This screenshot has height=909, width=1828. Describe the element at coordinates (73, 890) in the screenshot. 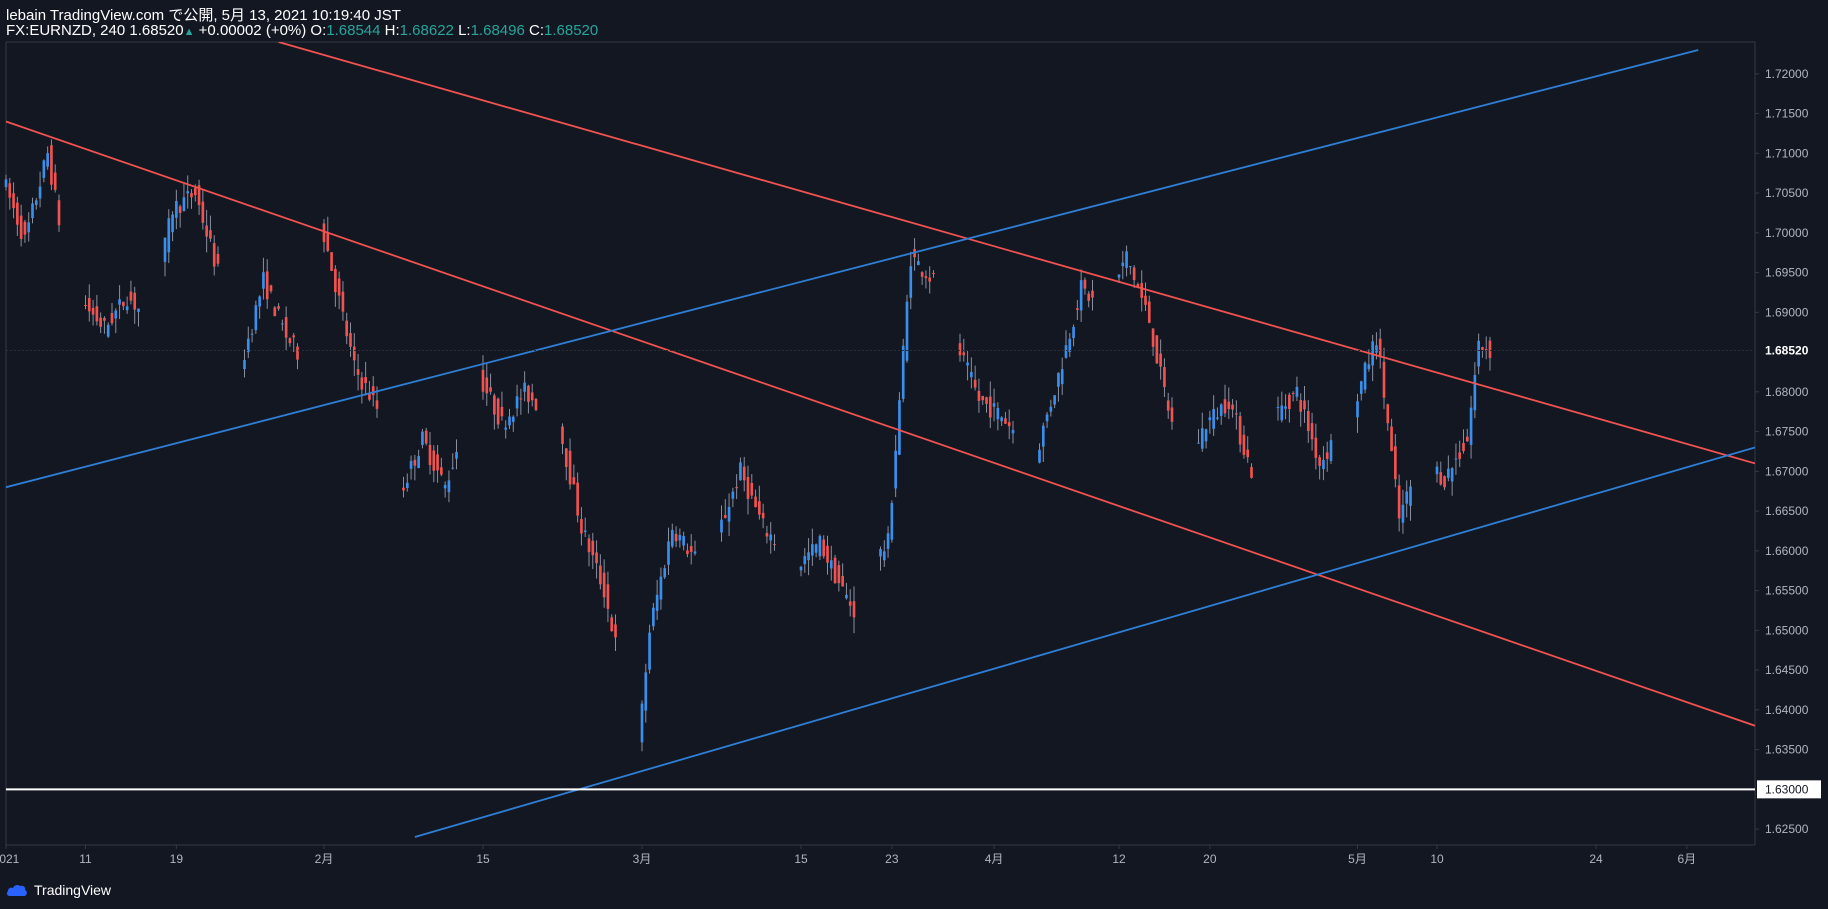

I see `tradingview-label: TradingView` at that location.